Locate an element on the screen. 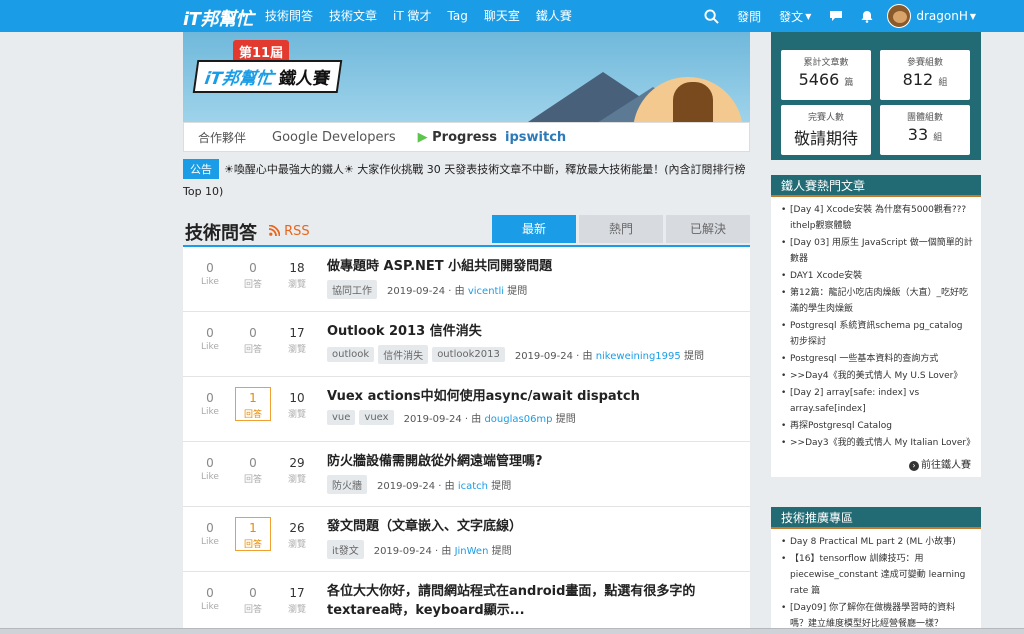 The image size is (1024, 634). tab-hot: 熱門 is located at coordinates (621, 229).